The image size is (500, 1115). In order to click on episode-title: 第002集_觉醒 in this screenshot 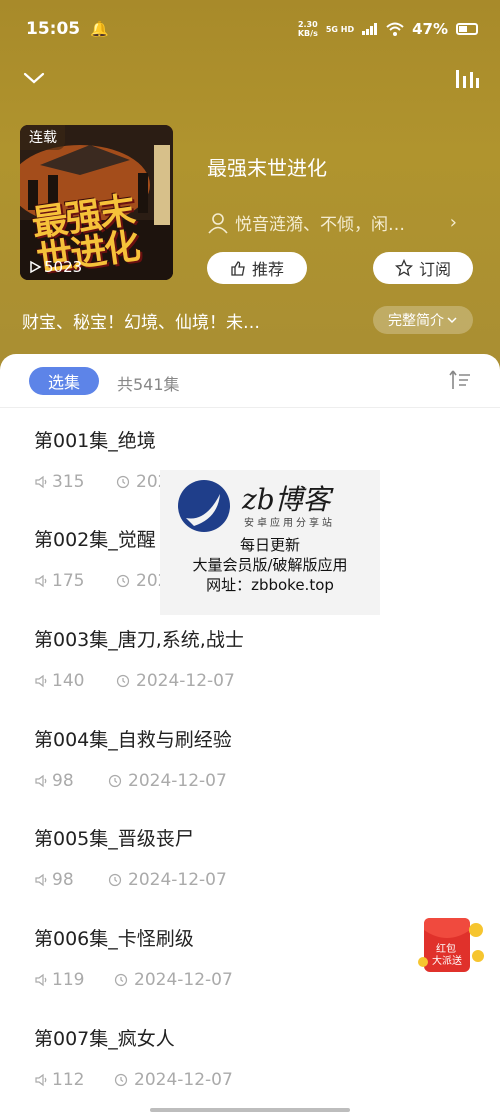, I will do `click(95, 540)`.